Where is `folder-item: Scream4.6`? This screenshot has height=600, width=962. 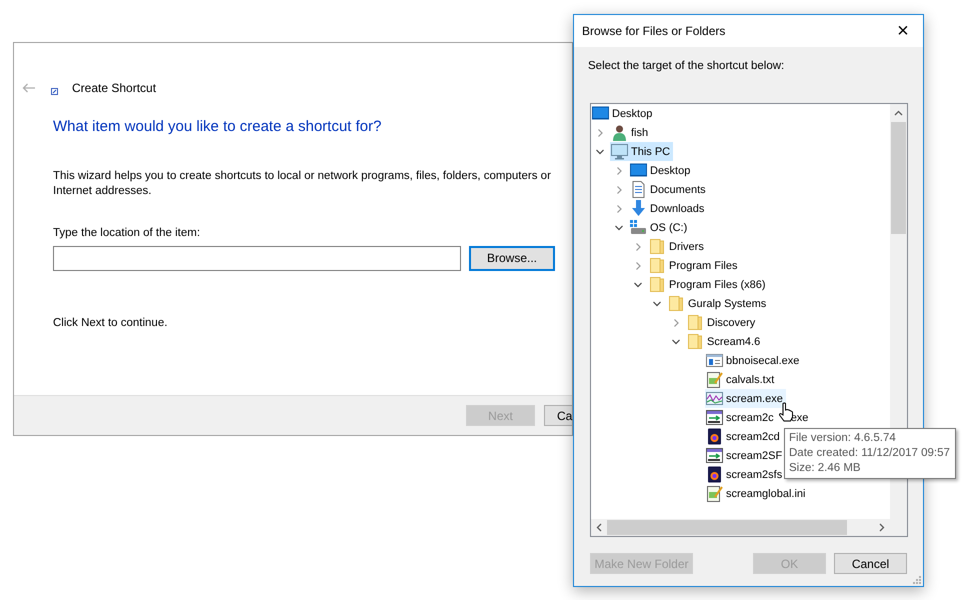 folder-item: Scream4.6 is located at coordinates (725, 342).